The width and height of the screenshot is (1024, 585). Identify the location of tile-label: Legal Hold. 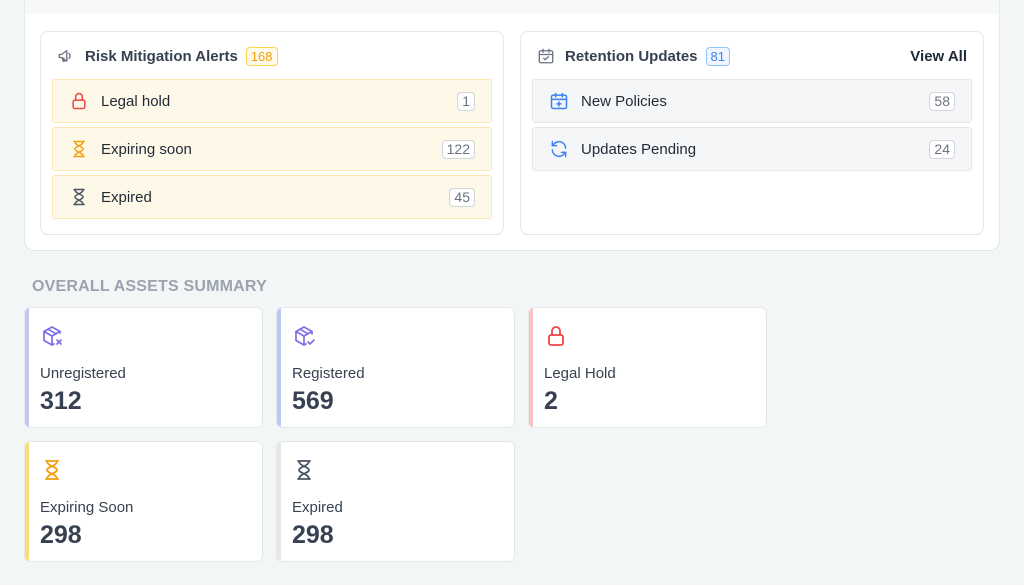
(580, 373).